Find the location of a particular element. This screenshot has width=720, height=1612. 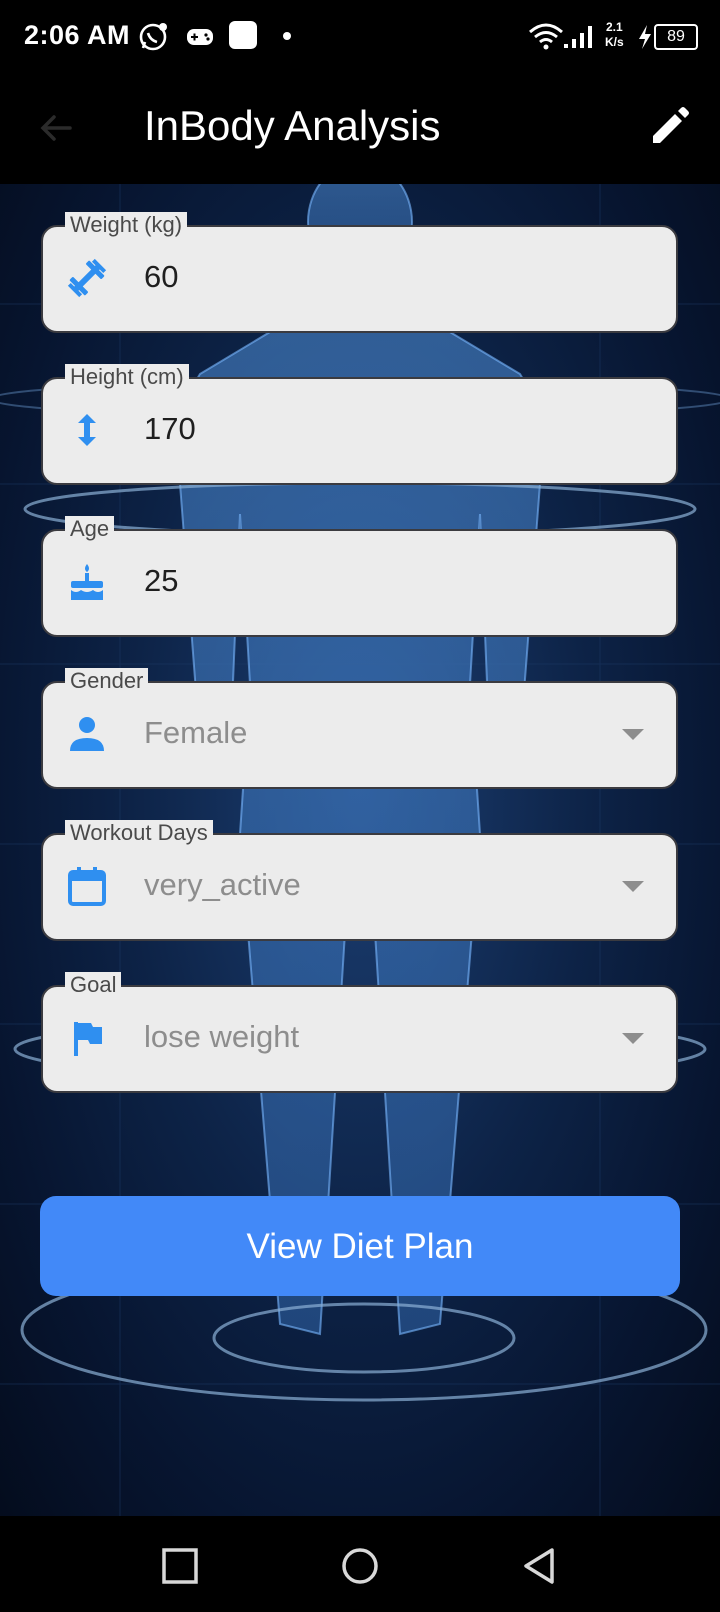

gamepad-icon is located at coordinates (200, 37).